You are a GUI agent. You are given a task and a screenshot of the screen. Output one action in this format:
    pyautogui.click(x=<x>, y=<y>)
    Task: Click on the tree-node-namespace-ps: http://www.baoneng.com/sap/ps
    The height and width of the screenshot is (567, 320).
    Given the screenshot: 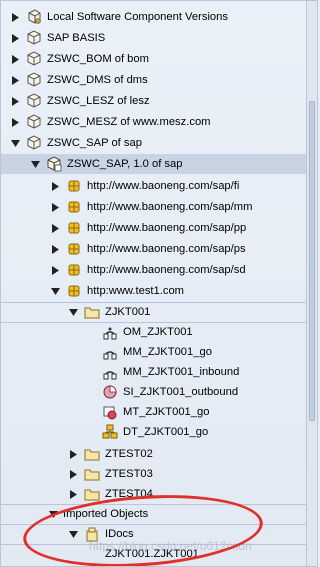 What is the action you would take?
    pyautogui.click(x=183, y=249)
    